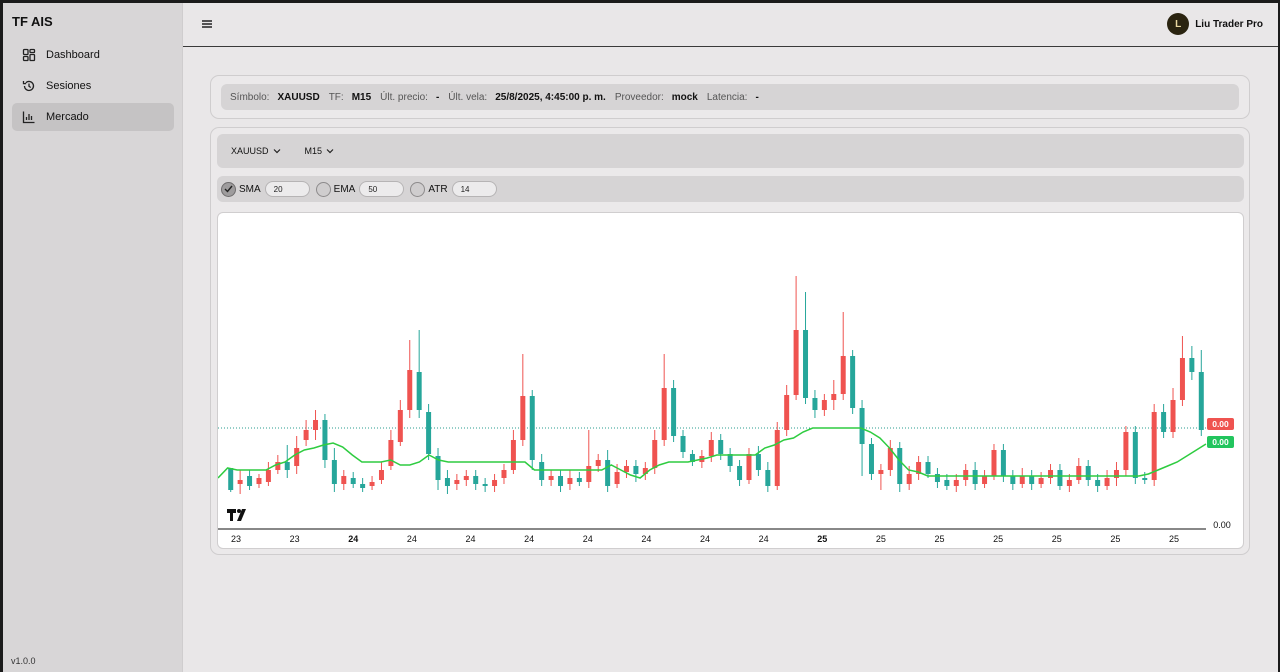 This screenshot has height=672, width=1280. What do you see at coordinates (93, 117) in the screenshot?
I see `sidebar-item-mercado: Mercado` at bounding box center [93, 117].